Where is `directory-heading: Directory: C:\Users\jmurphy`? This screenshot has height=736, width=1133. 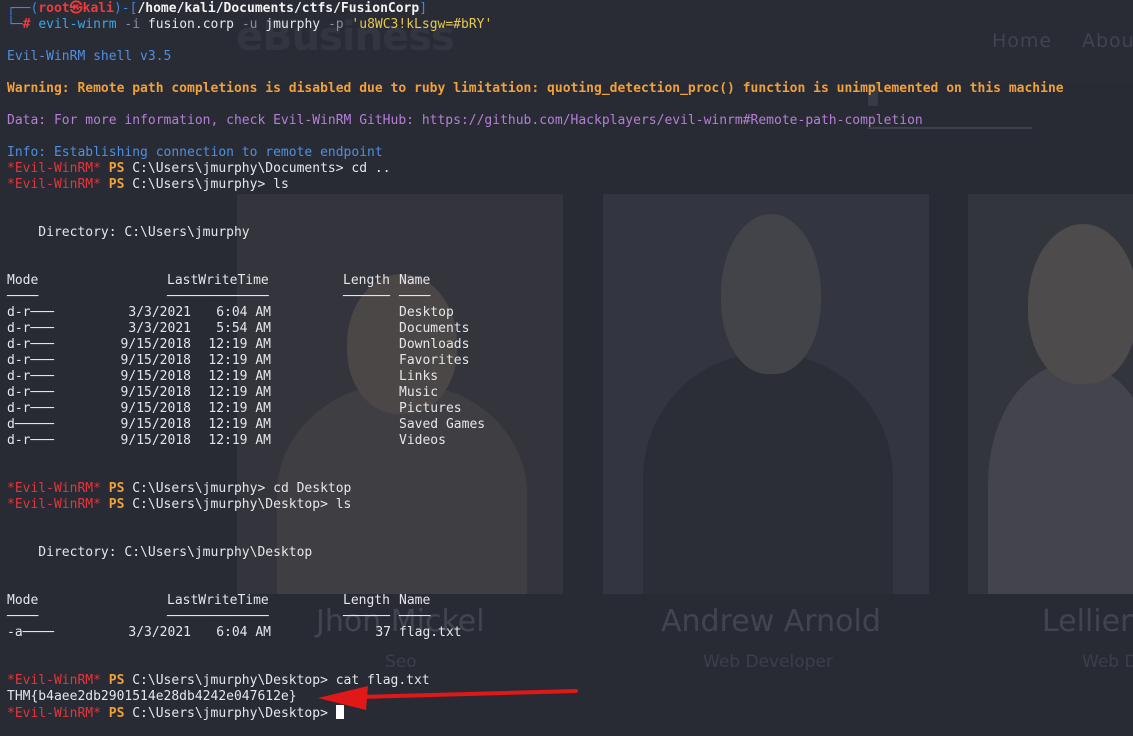 directory-heading: Directory: C:\Users\jmurphy is located at coordinates (128, 232).